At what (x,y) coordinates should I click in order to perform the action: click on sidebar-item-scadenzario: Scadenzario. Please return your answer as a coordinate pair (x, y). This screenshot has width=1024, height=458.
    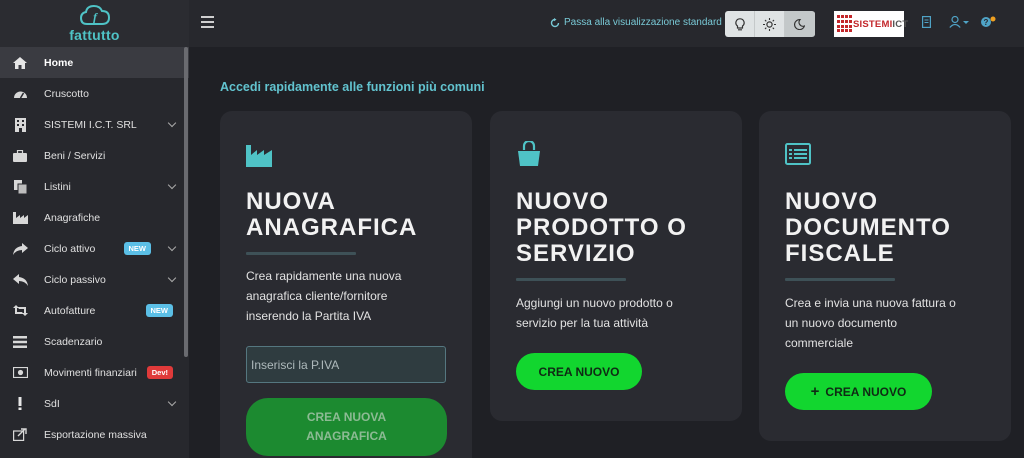
    Looking at the image, I should click on (94, 341).